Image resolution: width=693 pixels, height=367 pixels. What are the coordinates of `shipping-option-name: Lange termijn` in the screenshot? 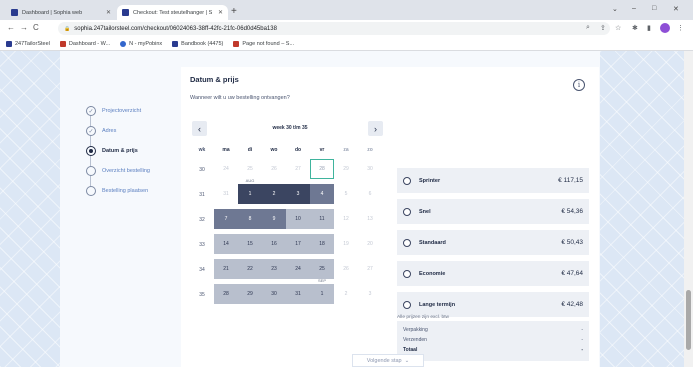 It's located at (437, 304).